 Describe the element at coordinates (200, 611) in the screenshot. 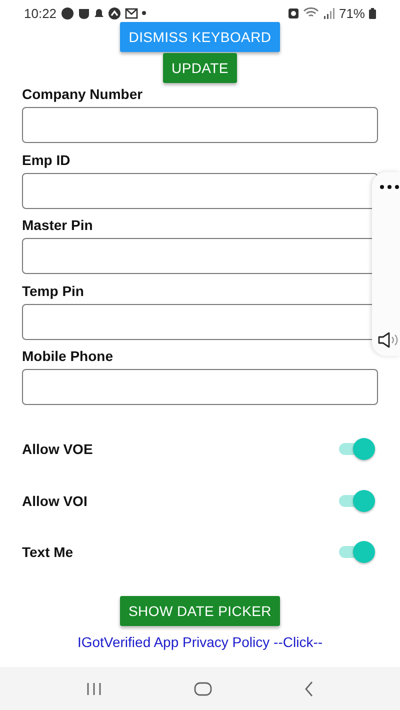

I see `show-date-picker-button: SHOW DATE PICKER` at that location.